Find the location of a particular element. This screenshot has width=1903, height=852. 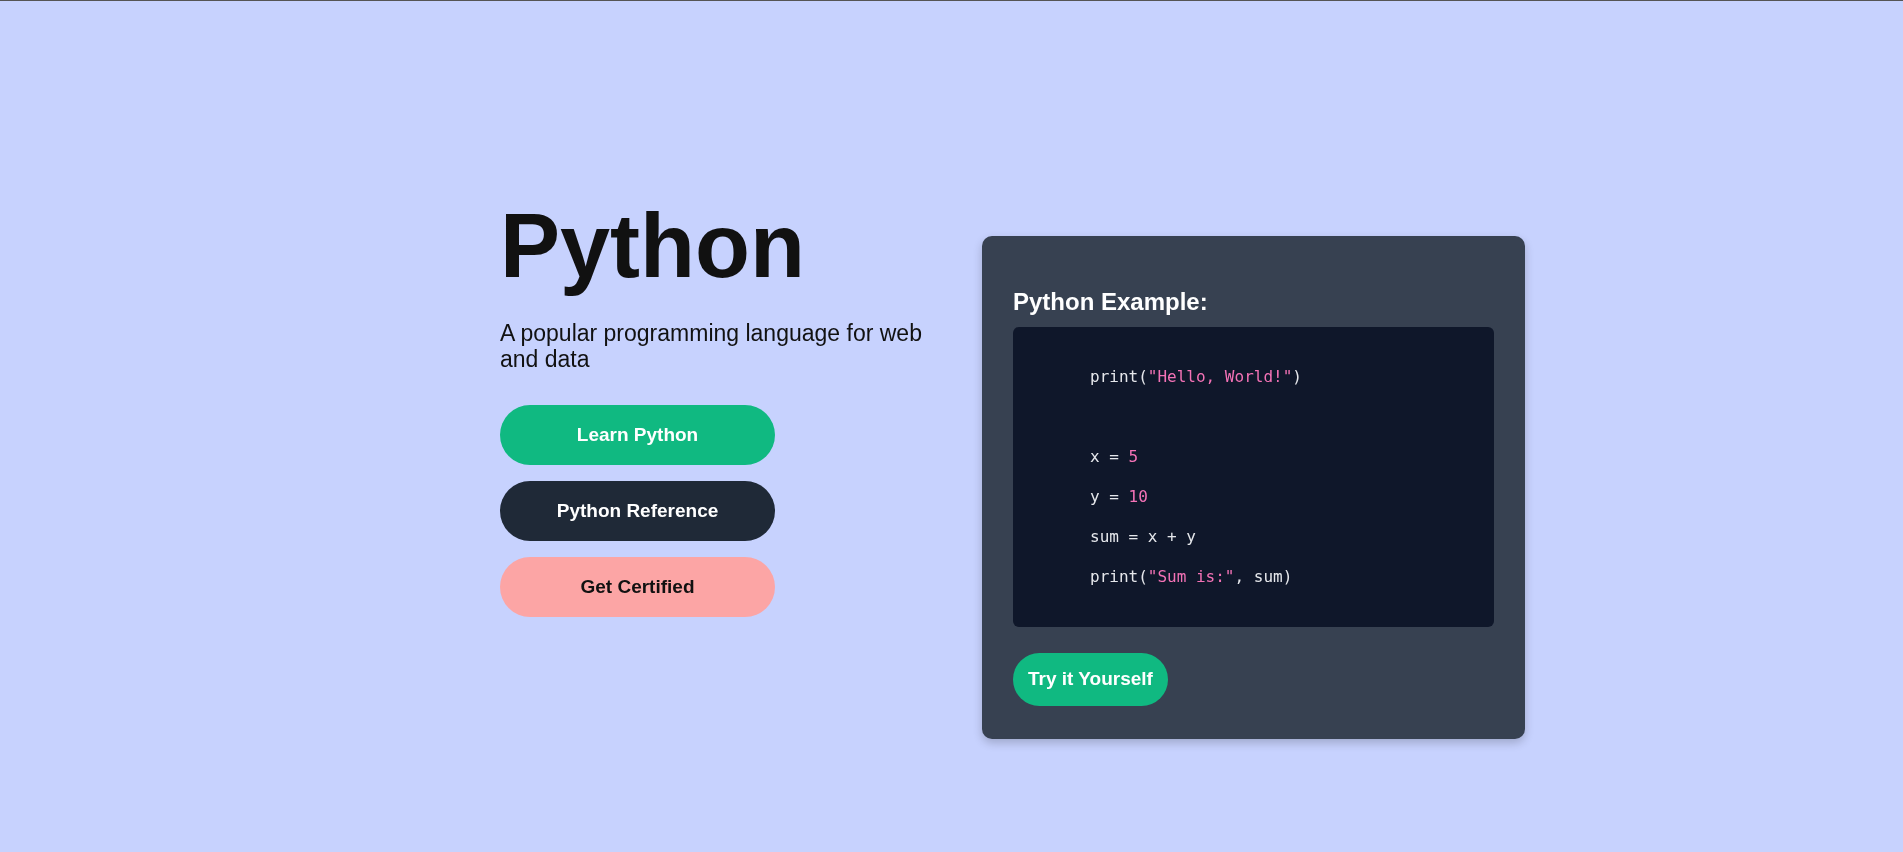

reference-button: Python Reference is located at coordinates (637, 510).